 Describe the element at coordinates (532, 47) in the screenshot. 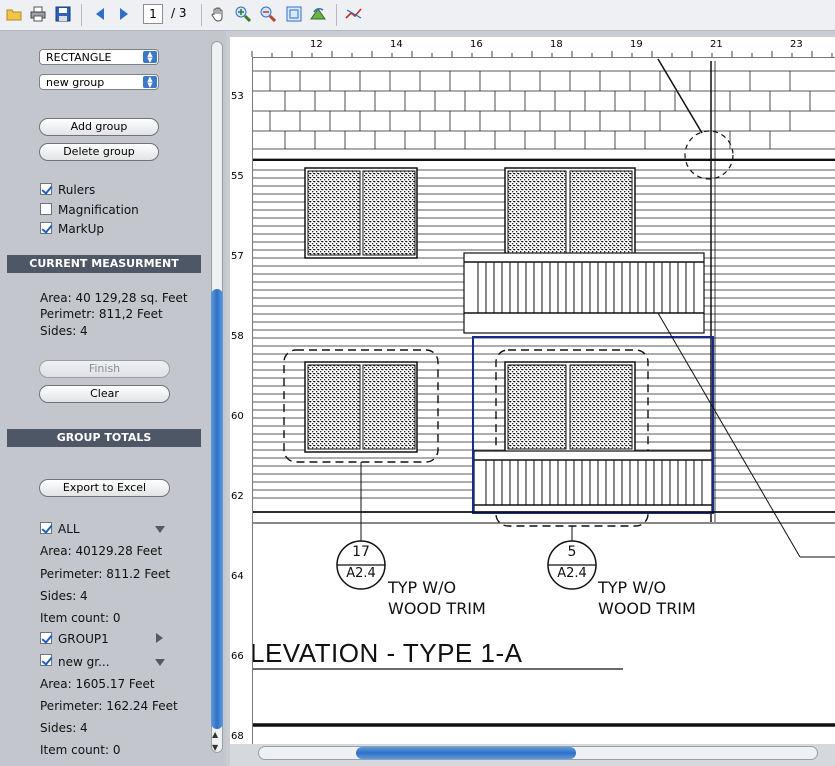

I see `horizontal-ruler: 12 14 16 18 19 21 23` at that location.